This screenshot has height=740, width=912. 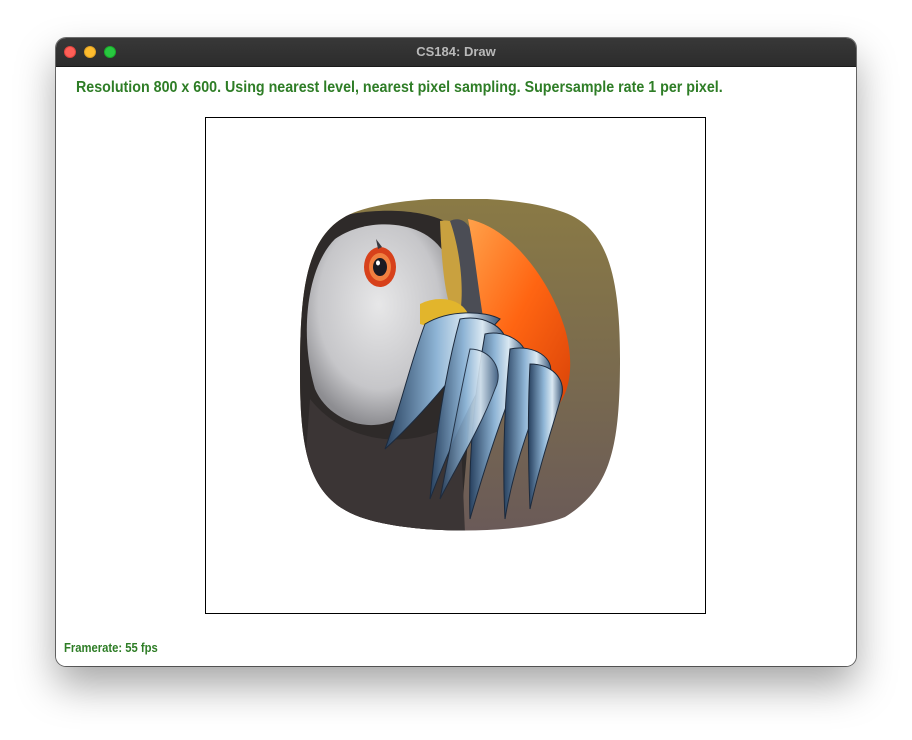 What do you see at coordinates (111, 648) in the screenshot?
I see `framerate-text: Framerate: 55 fps` at bounding box center [111, 648].